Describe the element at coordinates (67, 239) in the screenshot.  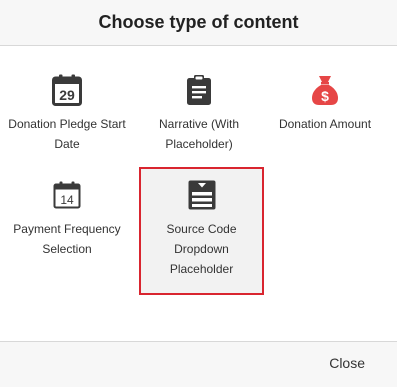
I see `tile-label: Payment Frequency Selection` at that location.